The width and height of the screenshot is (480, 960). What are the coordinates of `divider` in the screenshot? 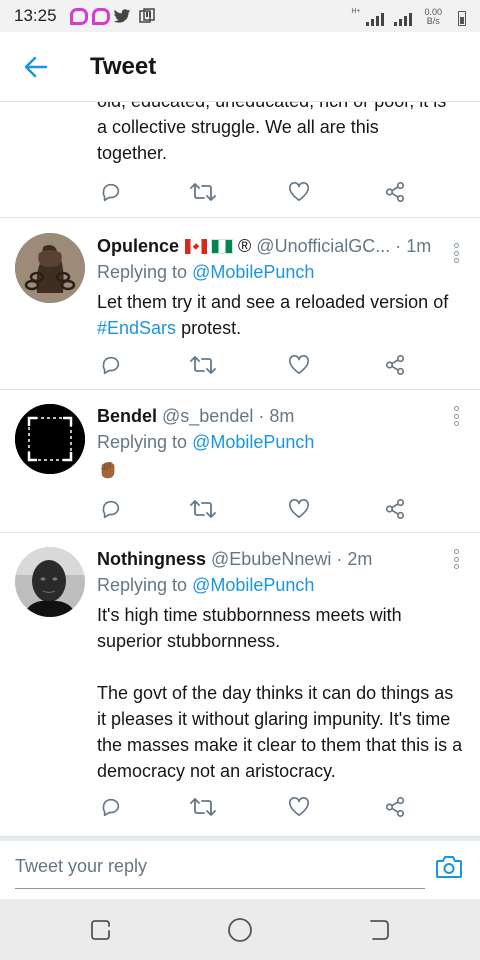 It's located at (240, 839).